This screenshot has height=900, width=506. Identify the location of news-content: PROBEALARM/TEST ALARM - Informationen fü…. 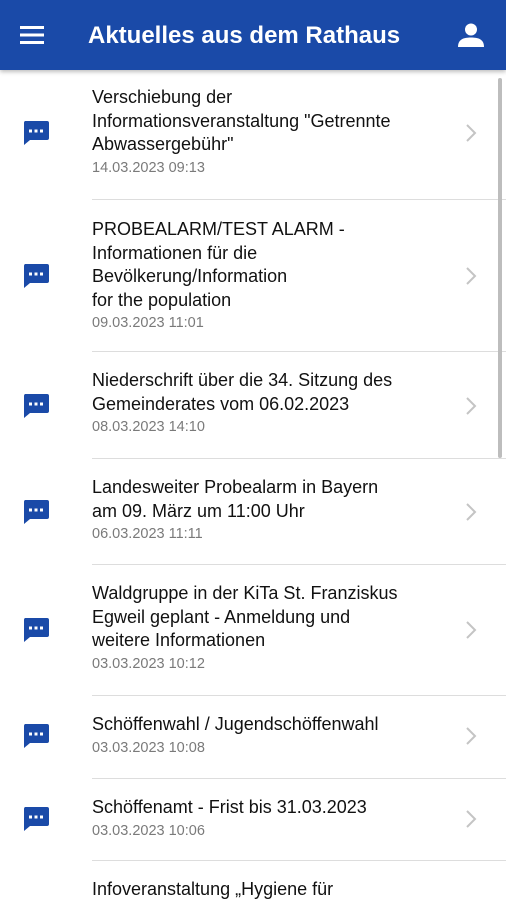
(272, 274).